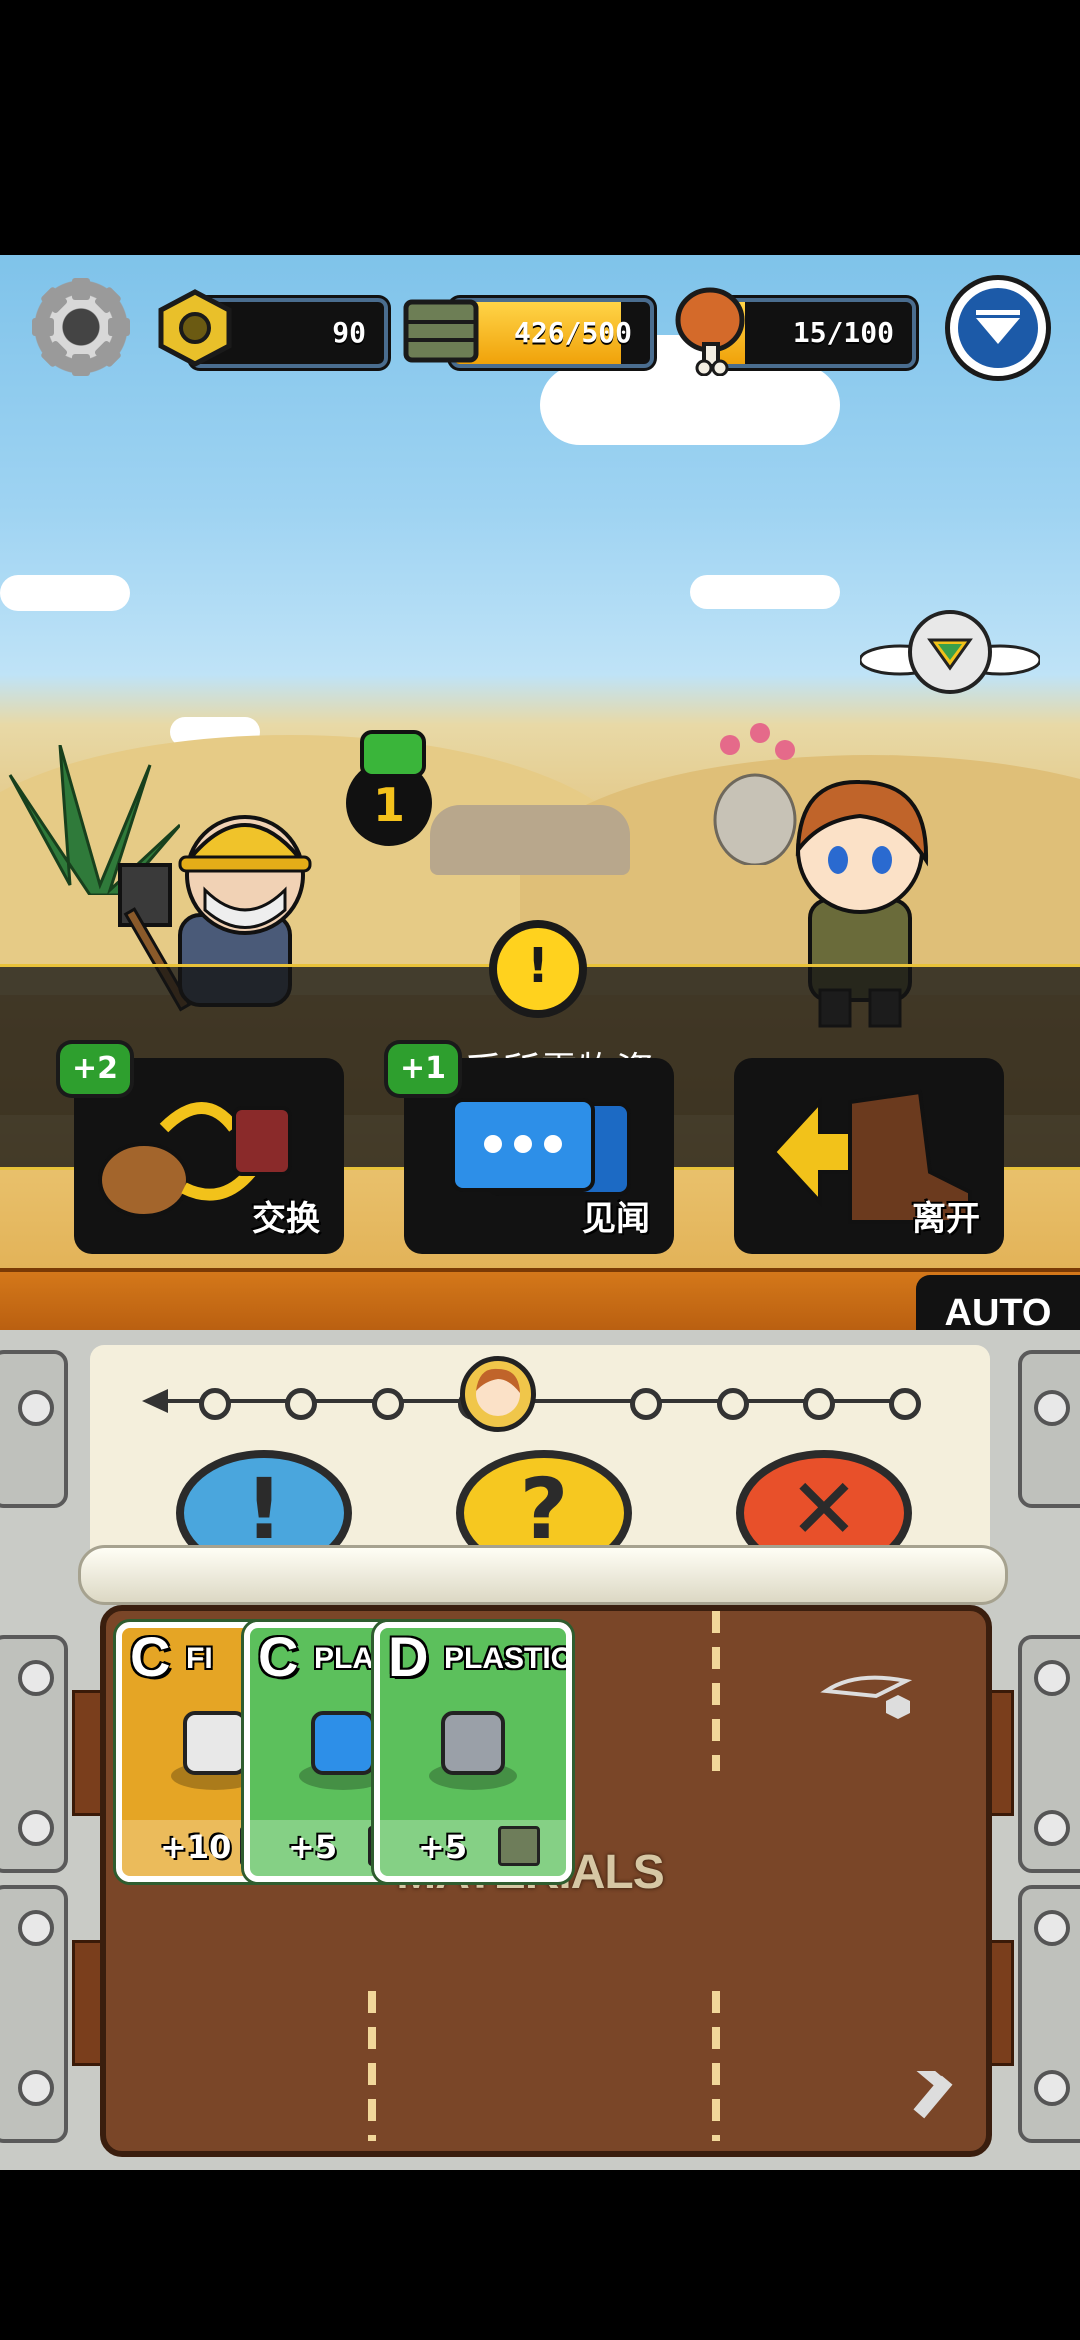  What do you see at coordinates (199, 1658) in the screenshot?
I see `card-name: FI` at bounding box center [199, 1658].